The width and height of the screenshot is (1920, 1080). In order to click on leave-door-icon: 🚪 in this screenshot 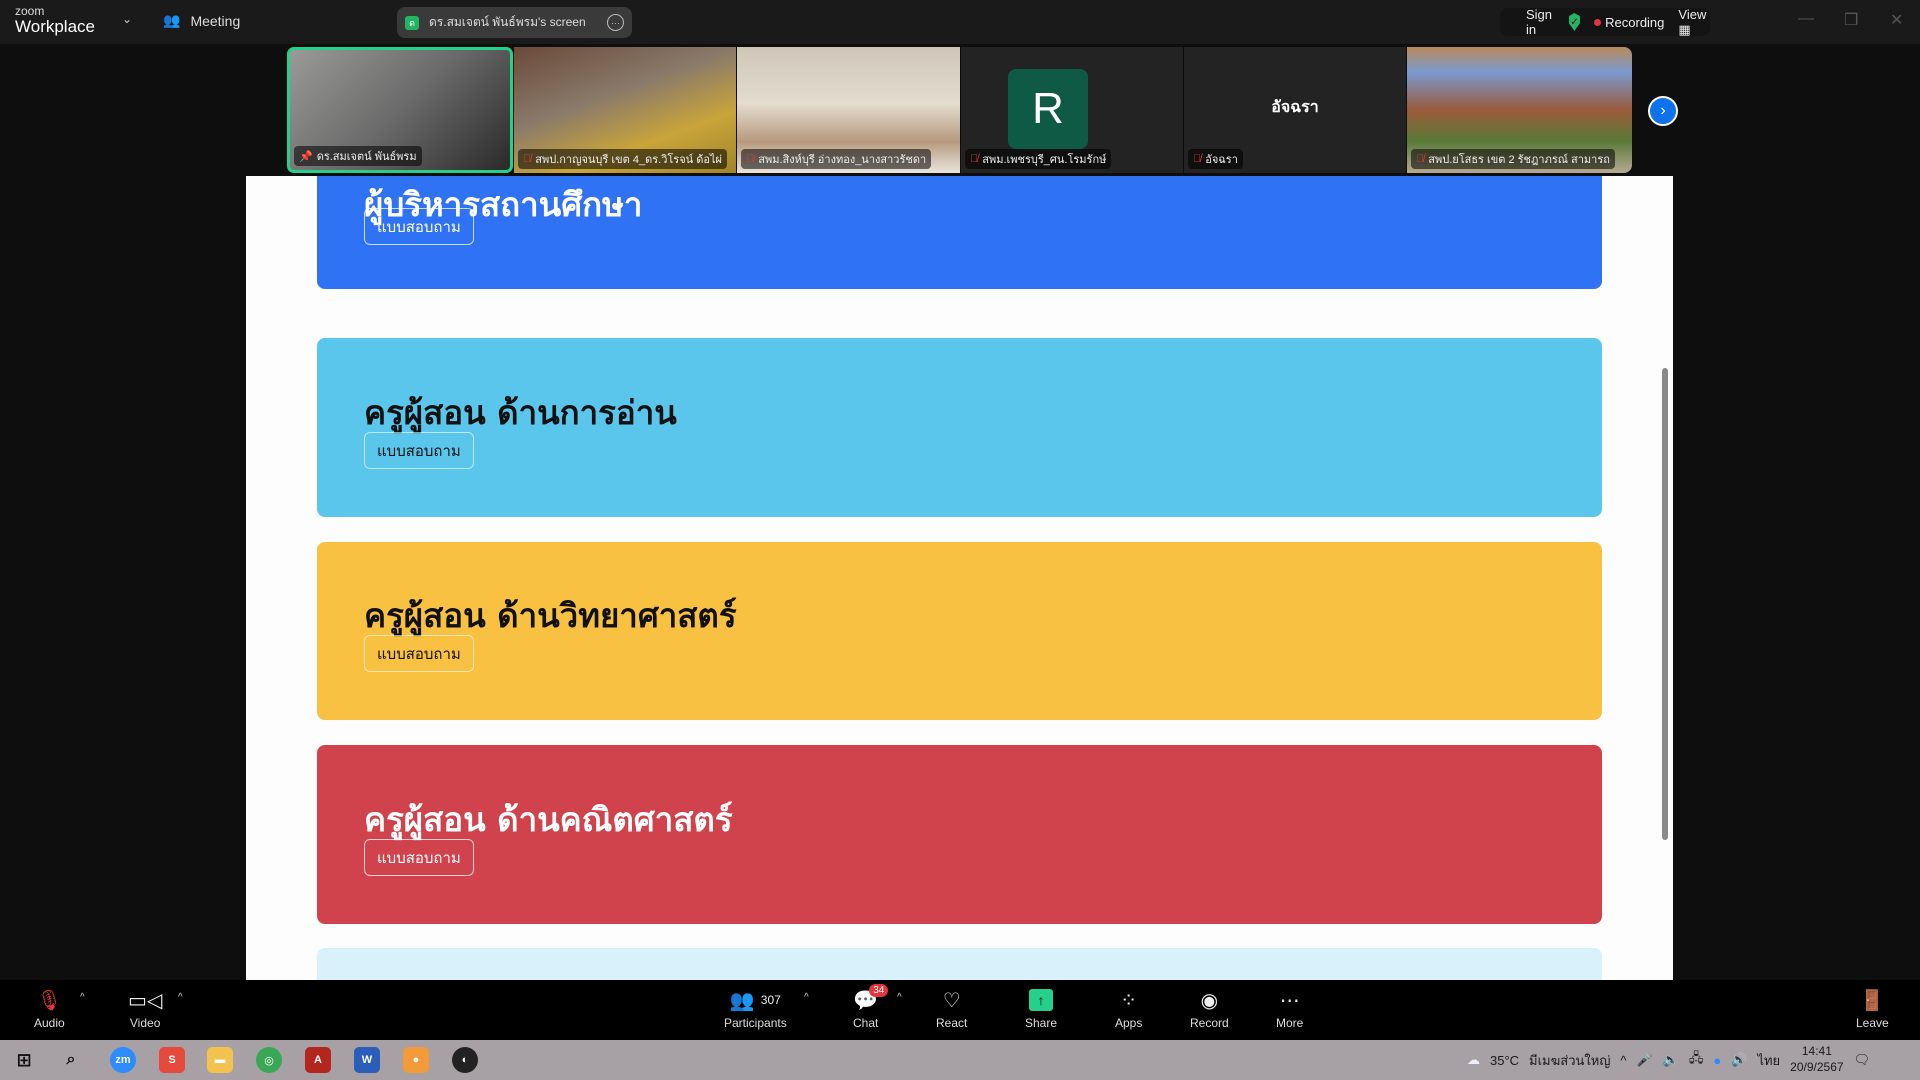, I will do `click(1872, 1000)`.